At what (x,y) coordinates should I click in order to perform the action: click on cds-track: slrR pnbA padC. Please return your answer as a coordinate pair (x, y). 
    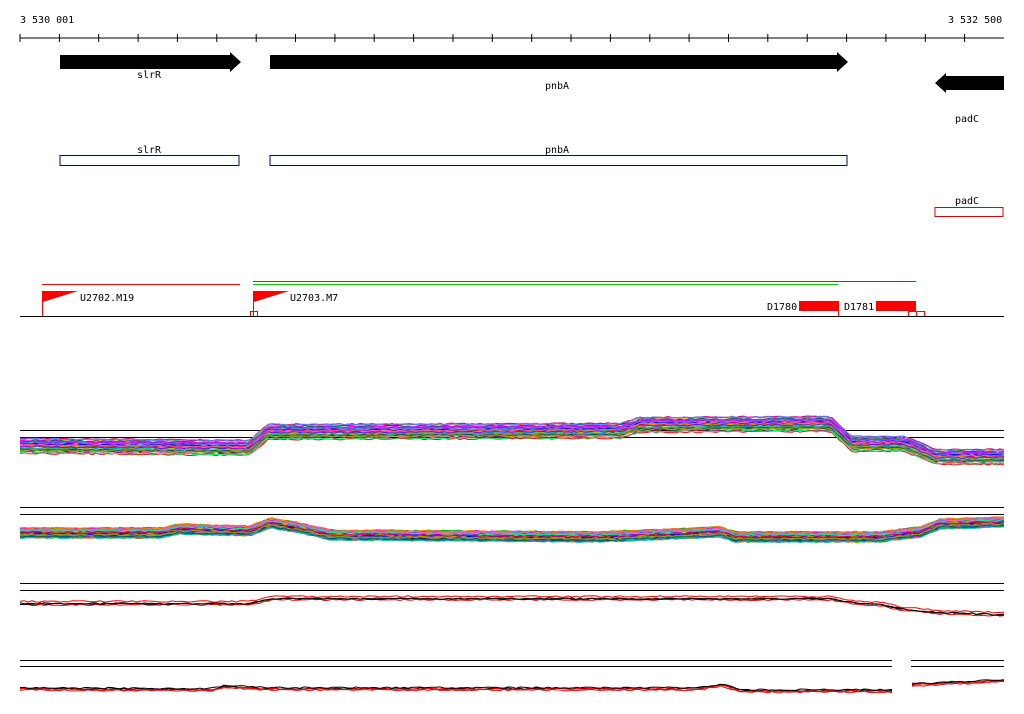
    Looking at the image, I should click on (531, 181).